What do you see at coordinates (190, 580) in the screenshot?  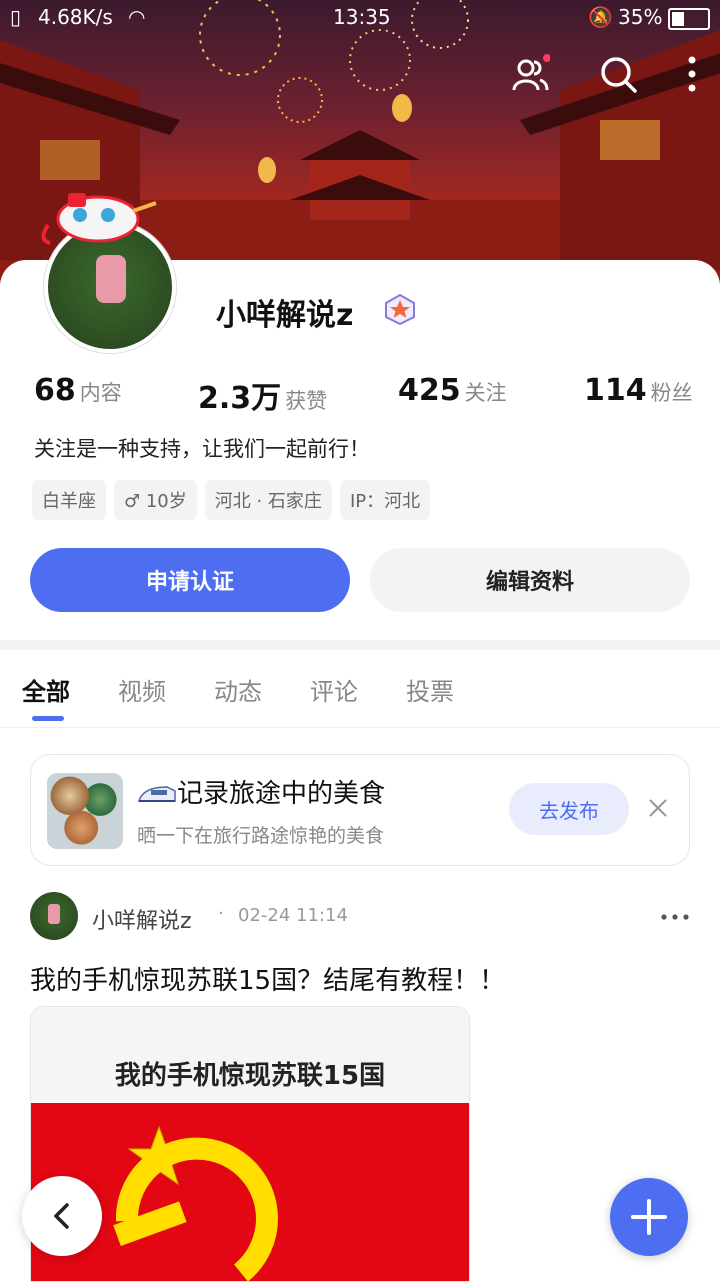 I see `apply-verification-button: 申请认证` at bounding box center [190, 580].